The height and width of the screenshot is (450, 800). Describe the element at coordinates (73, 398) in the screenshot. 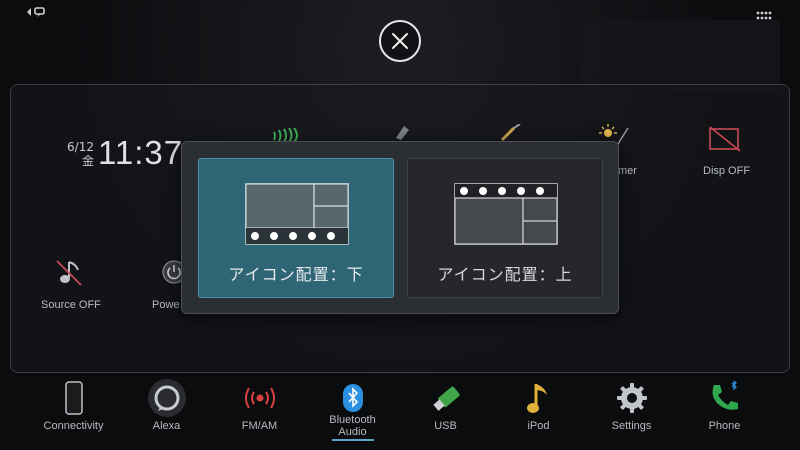

I see `phone-device-icon` at that location.